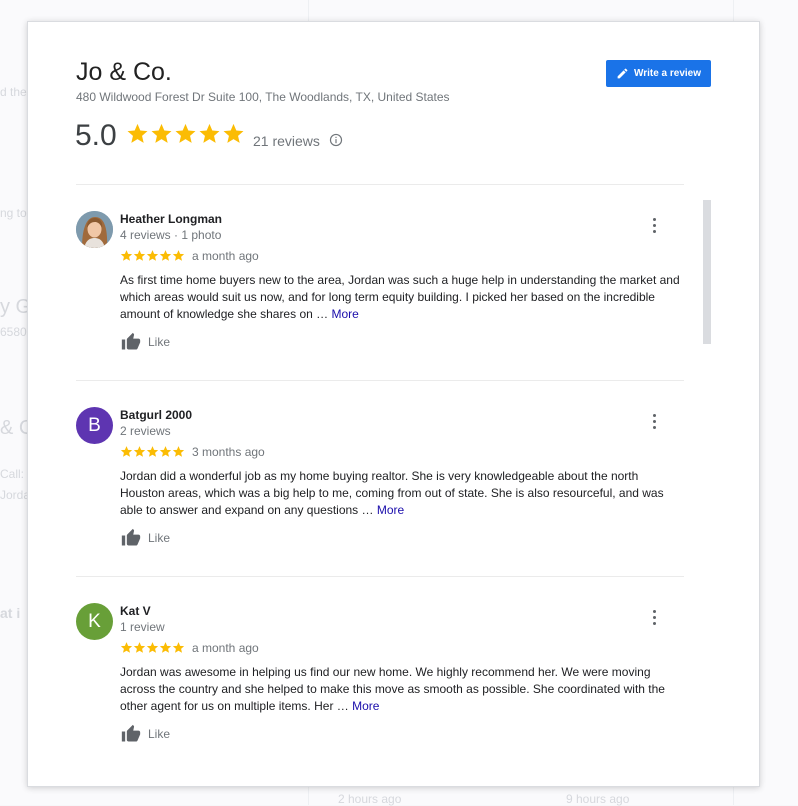  I want to click on reviewer-name: Heather Longman, so click(171, 219).